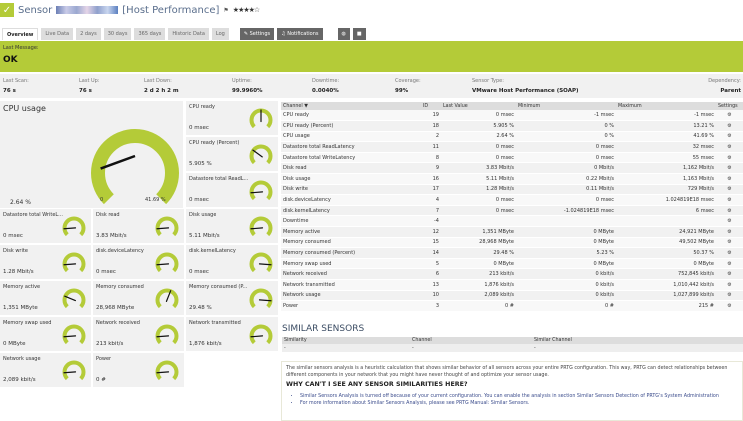 The height and width of the screenshot is (421, 743). Describe the element at coordinates (45, 334) in the screenshot. I see `gauge-tile: Memory swap used 0 MByte` at that location.